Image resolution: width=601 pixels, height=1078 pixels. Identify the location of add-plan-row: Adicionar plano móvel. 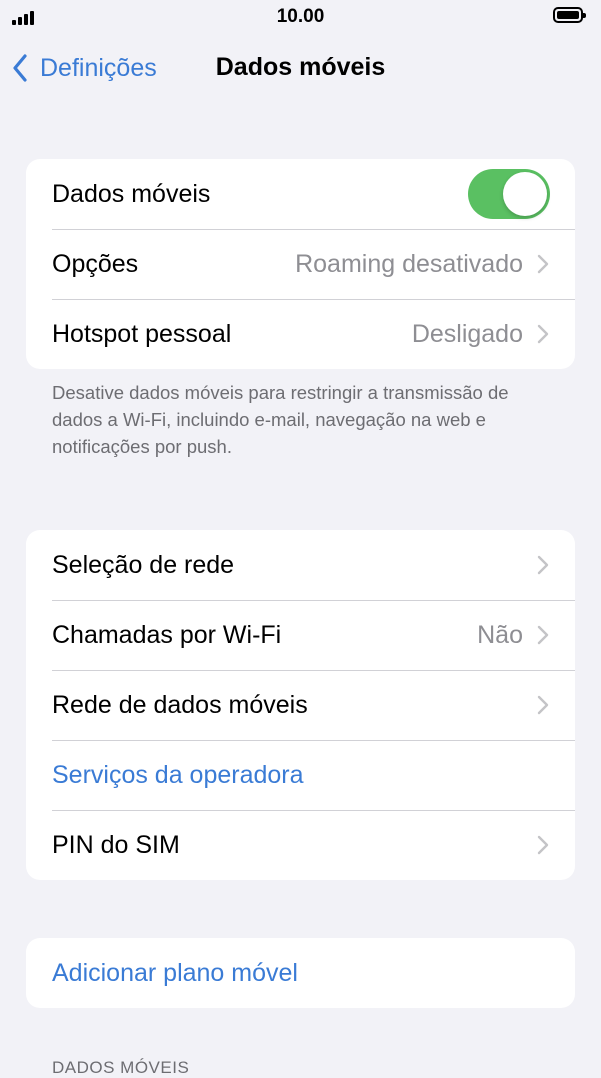
(300, 973).